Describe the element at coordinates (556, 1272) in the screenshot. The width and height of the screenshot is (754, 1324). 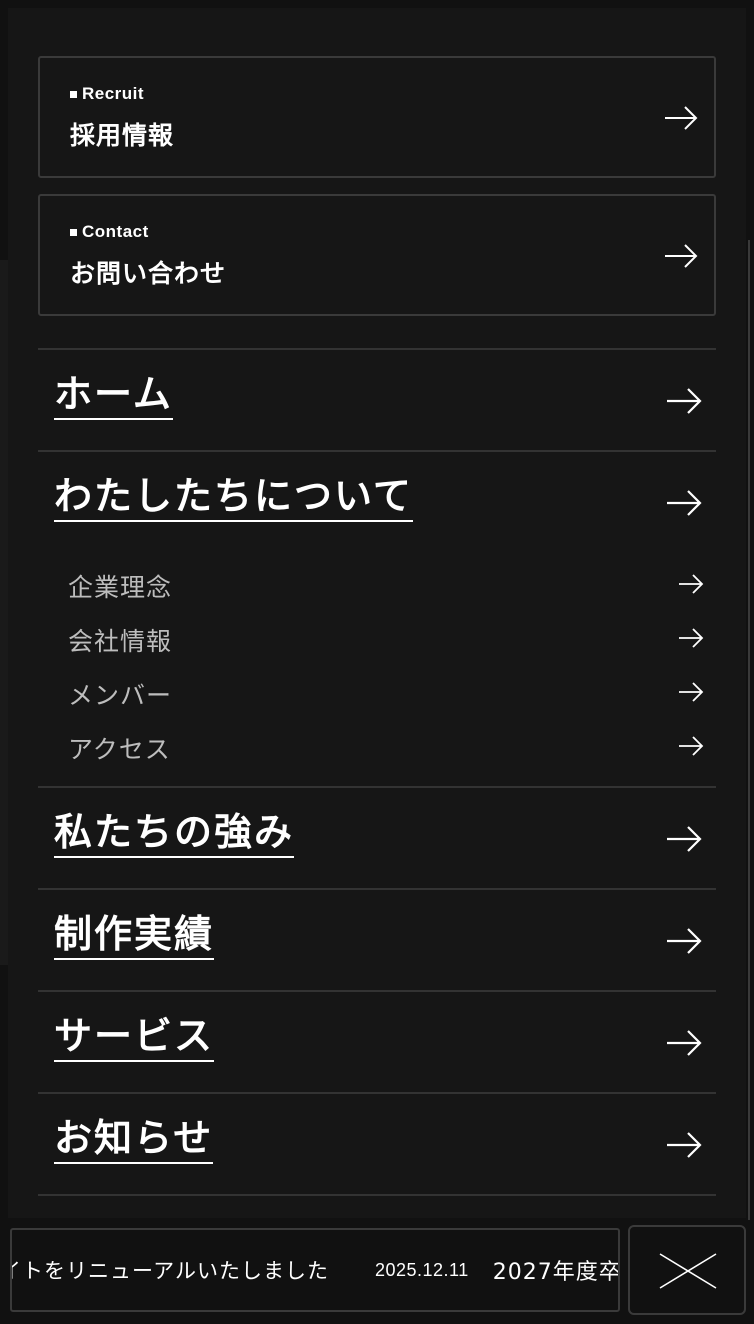
I see `ticker-text: 2027年度卒` at that location.